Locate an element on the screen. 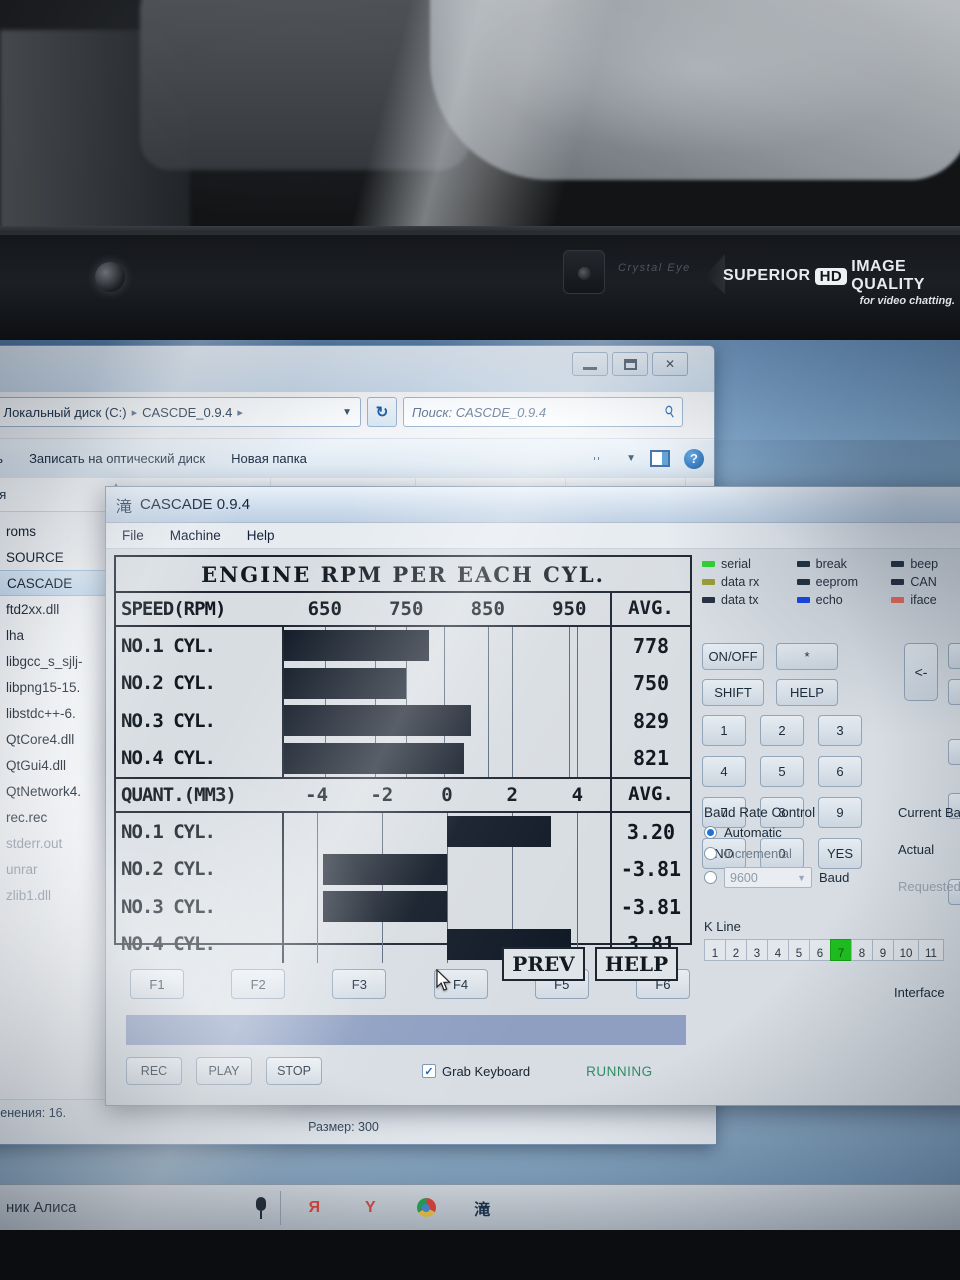 The height and width of the screenshot is (1280, 960). window-controls: ✕ is located at coordinates (630, 364).